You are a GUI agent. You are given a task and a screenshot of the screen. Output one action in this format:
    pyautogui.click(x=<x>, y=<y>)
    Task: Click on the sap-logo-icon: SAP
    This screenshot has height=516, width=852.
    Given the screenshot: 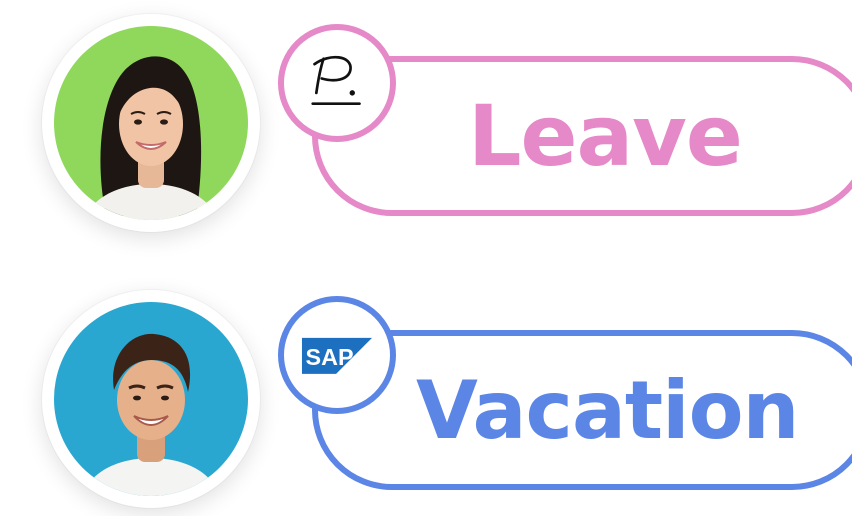 What is the action you would take?
    pyautogui.click(x=337, y=355)
    